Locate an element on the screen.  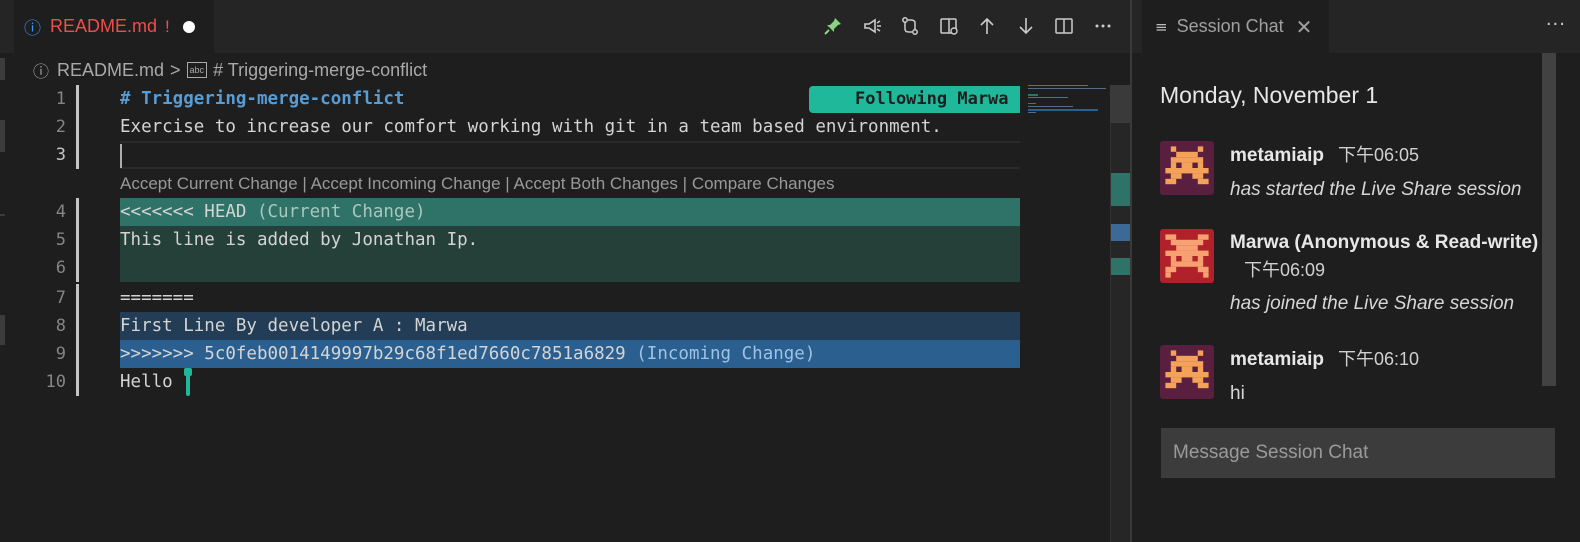
code-line-current: 3 is located at coordinates (510, 155).